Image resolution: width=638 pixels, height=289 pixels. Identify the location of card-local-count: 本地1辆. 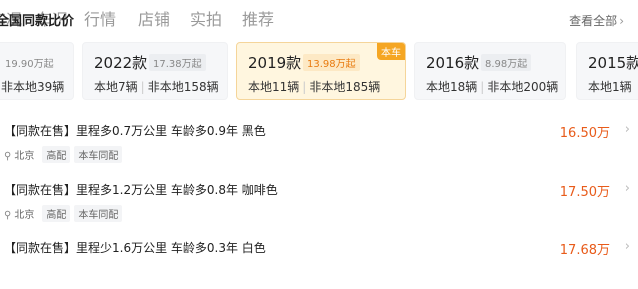
(610, 87).